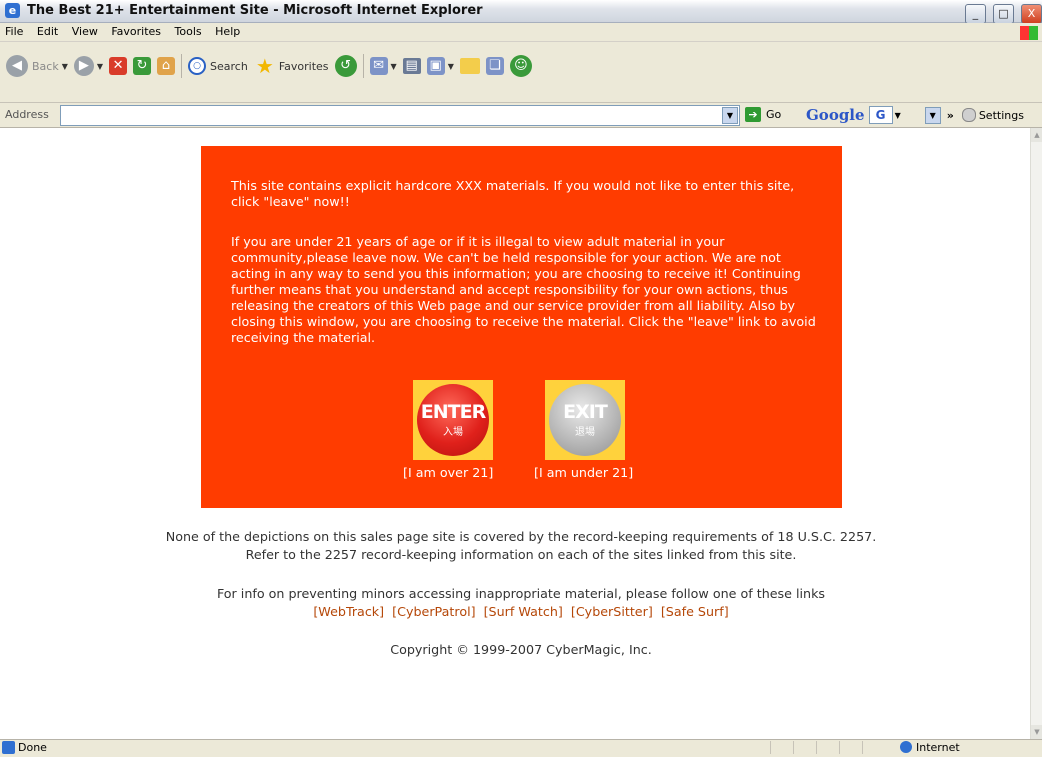 This screenshot has height=757, width=1042. What do you see at coordinates (730, 115) in the screenshot?
I see `address-dropdown-icon: ▼` at bounding box center [730, 115].